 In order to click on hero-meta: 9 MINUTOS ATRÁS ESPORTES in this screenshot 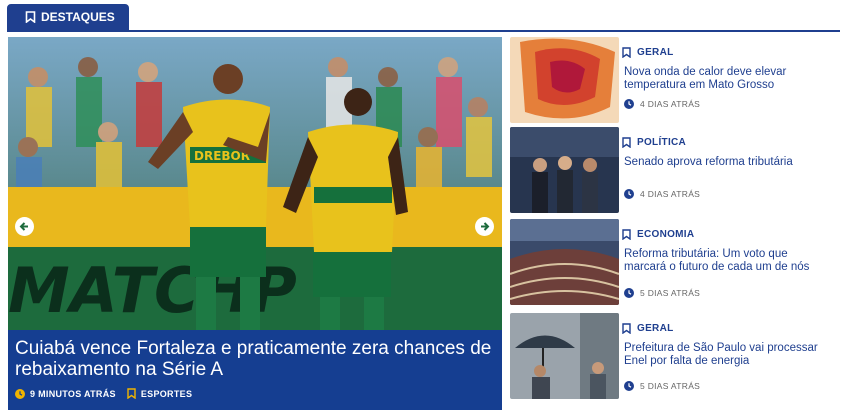, I will do `click(103, 393)`.